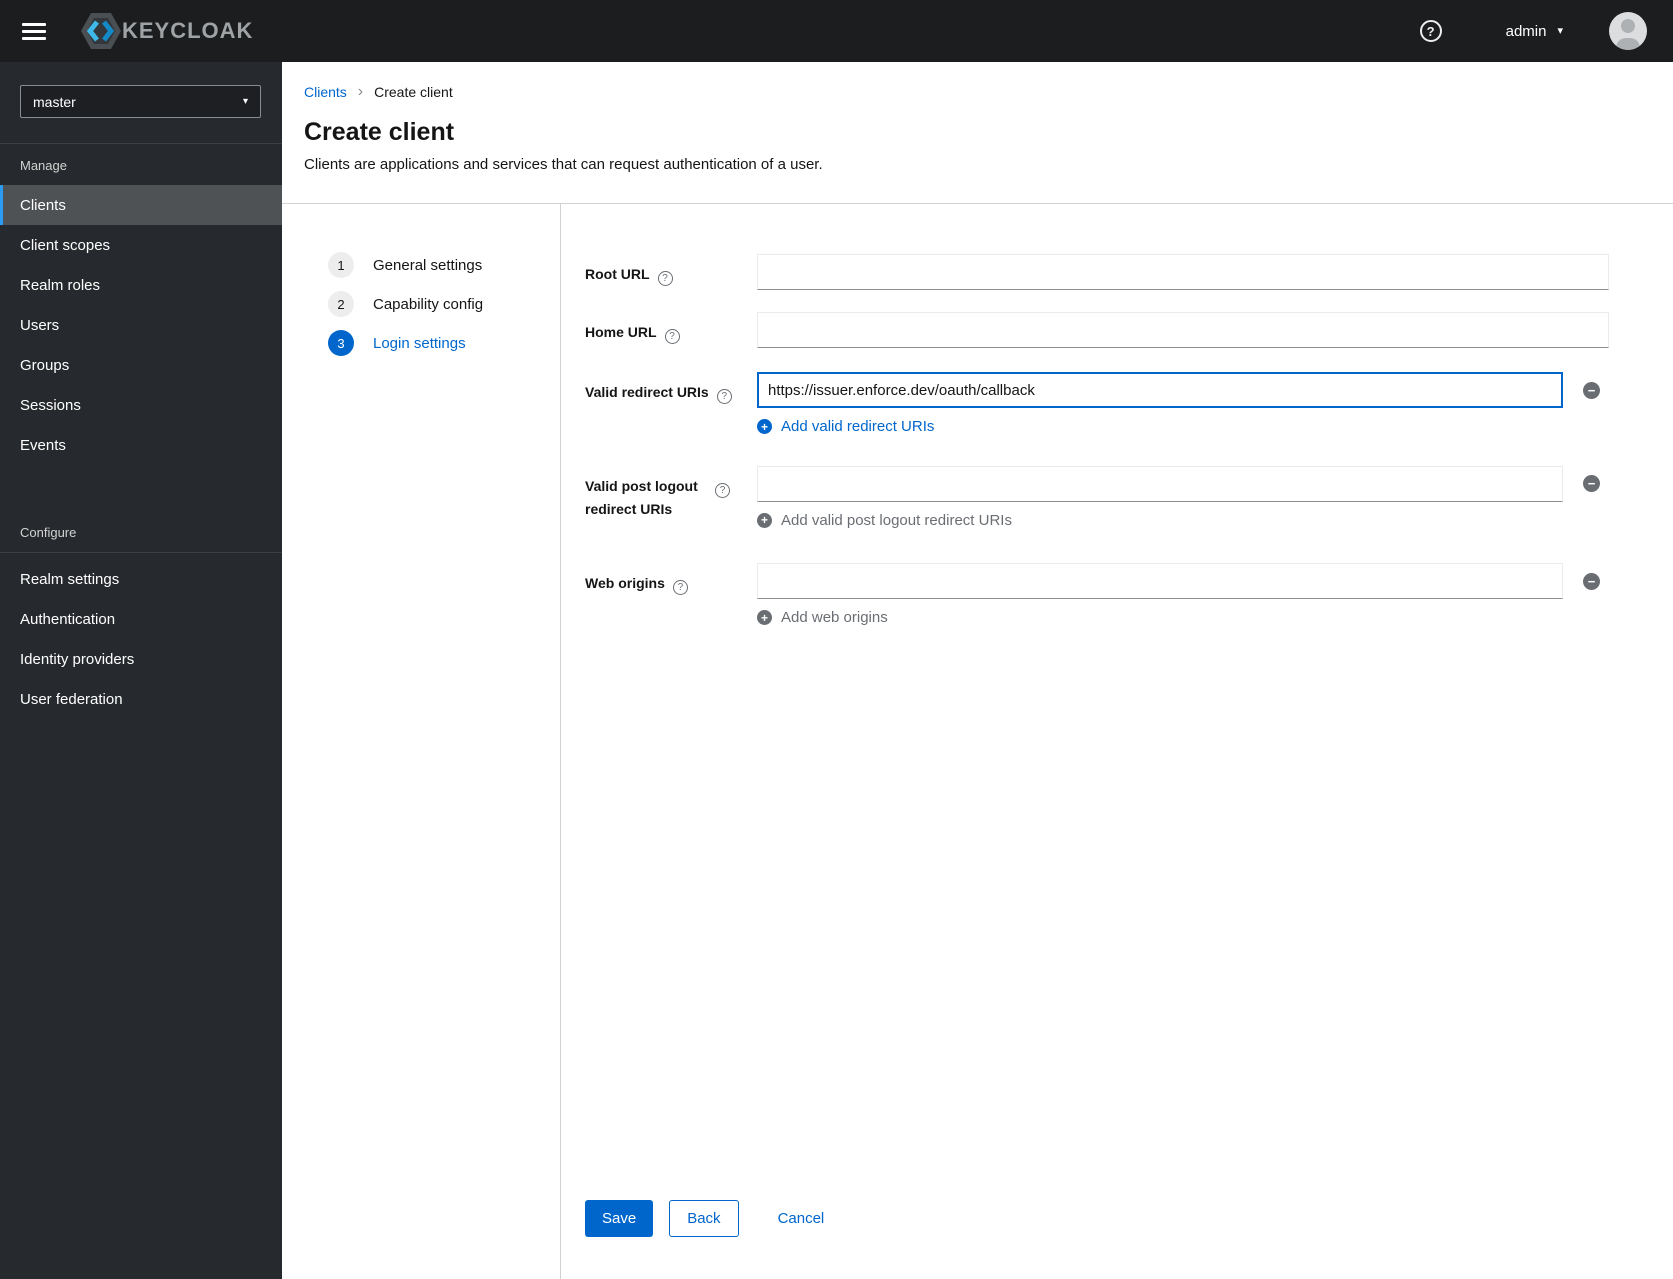 This screenshot has height=1279, width=1673. What do you see at coordinates (419, 343) in the screenshot?
I see `step-label: Login settings` at bounding box center [419, 343].